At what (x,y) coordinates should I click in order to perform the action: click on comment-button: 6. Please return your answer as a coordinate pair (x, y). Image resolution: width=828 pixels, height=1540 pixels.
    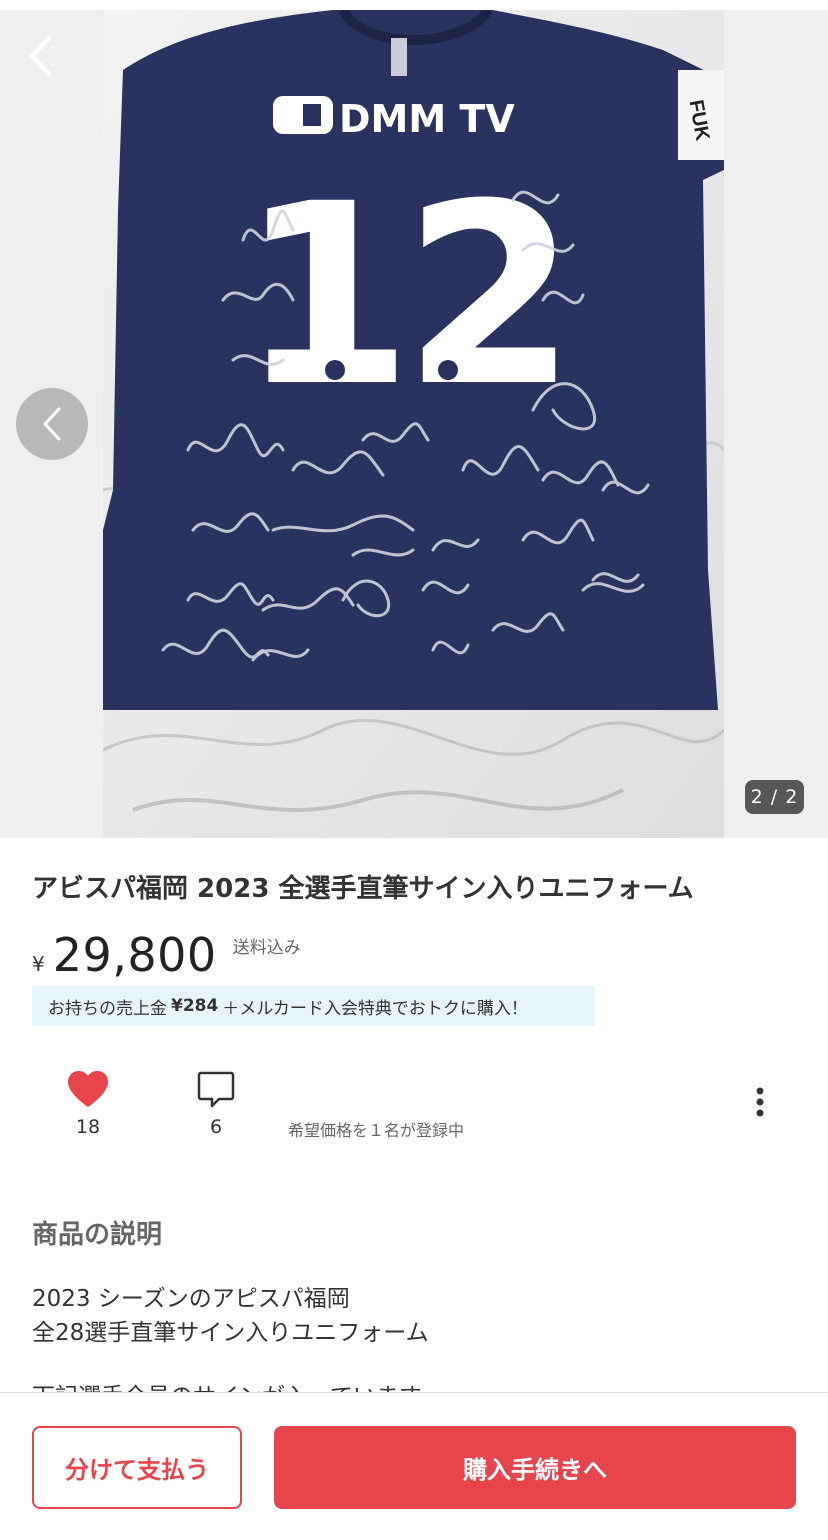
    Looking at the image, I should click on (216, 1103).